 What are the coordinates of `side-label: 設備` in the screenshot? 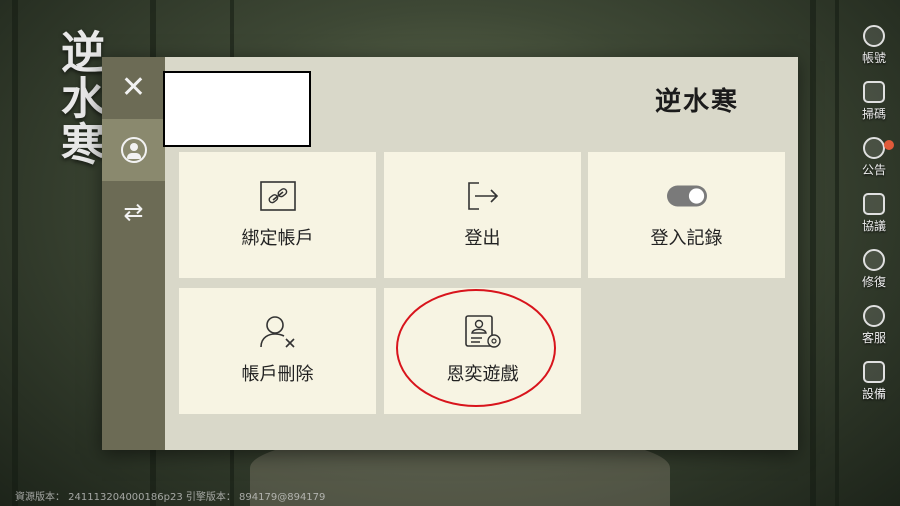 It's located at (873, 394).